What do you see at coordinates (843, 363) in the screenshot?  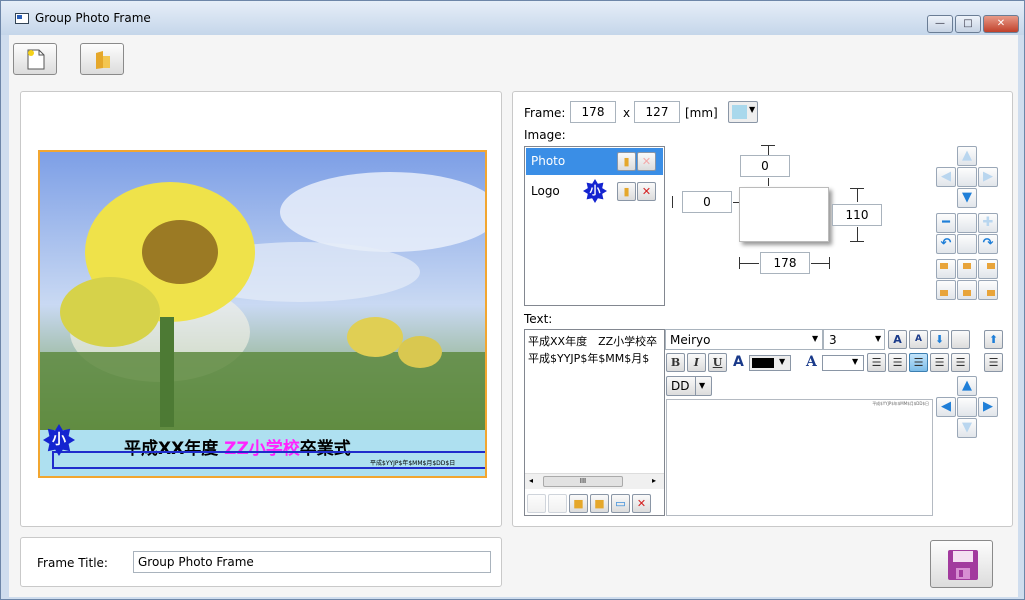 I see `highlight-color-select: ▼` at bounding box center [843, 363].